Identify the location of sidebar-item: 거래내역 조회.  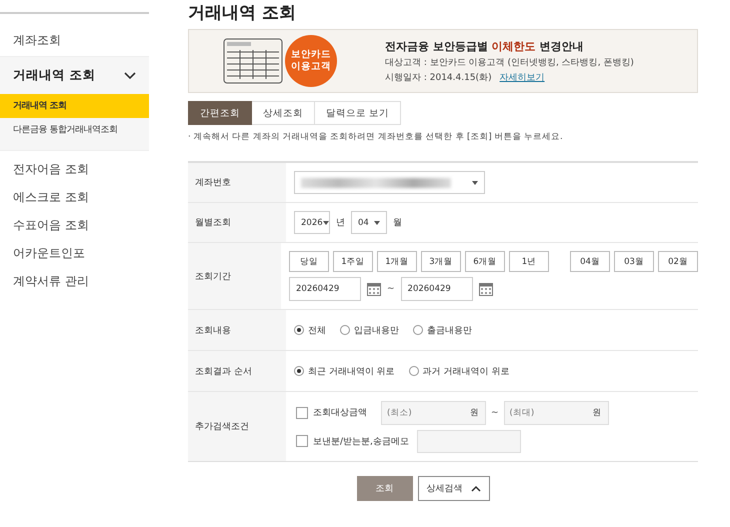
(74, 75).